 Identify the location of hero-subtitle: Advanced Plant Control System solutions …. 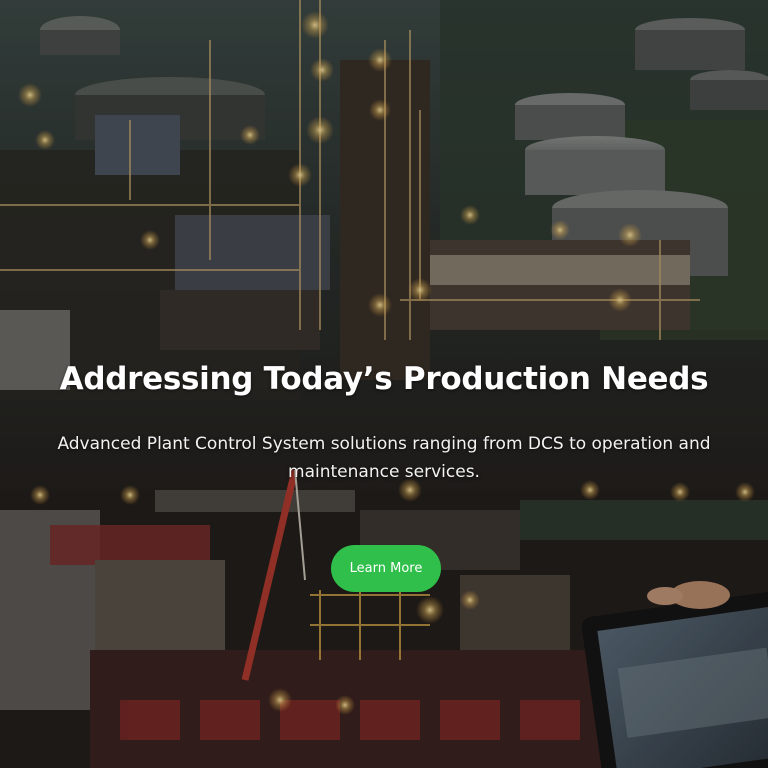
(384, 458).